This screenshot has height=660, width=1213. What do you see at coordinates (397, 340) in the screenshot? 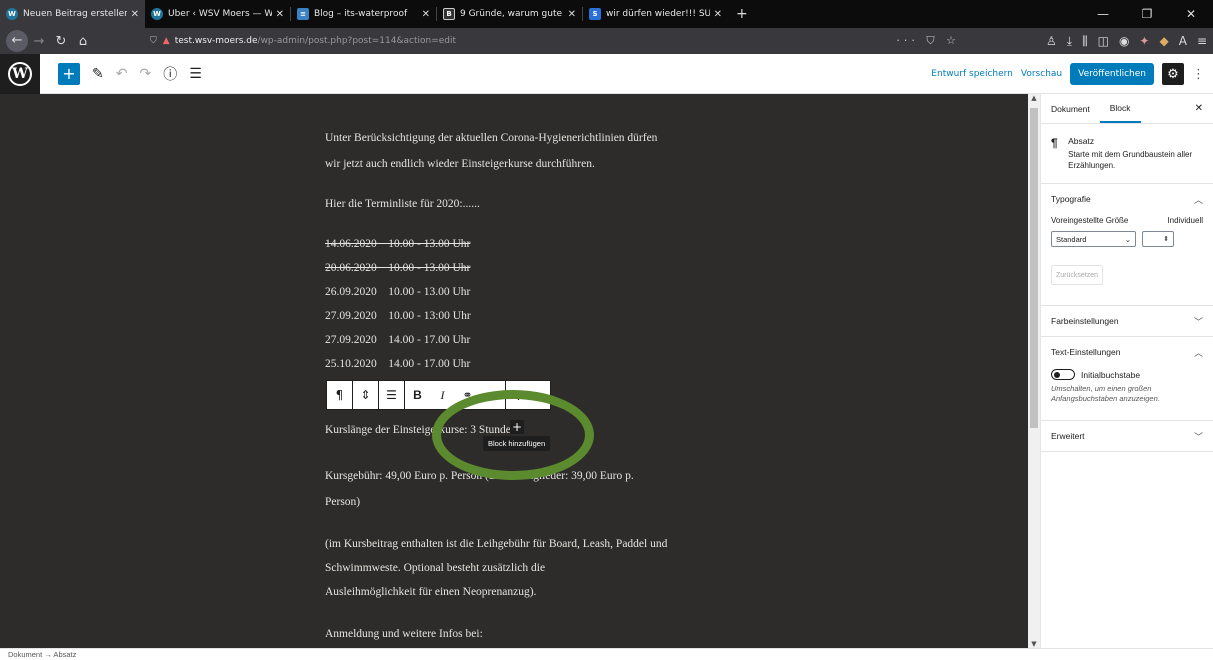
I see `date-entry: 27.09.2020 14.00 - 17.00 Uhr` at bounding box center [397, 340].